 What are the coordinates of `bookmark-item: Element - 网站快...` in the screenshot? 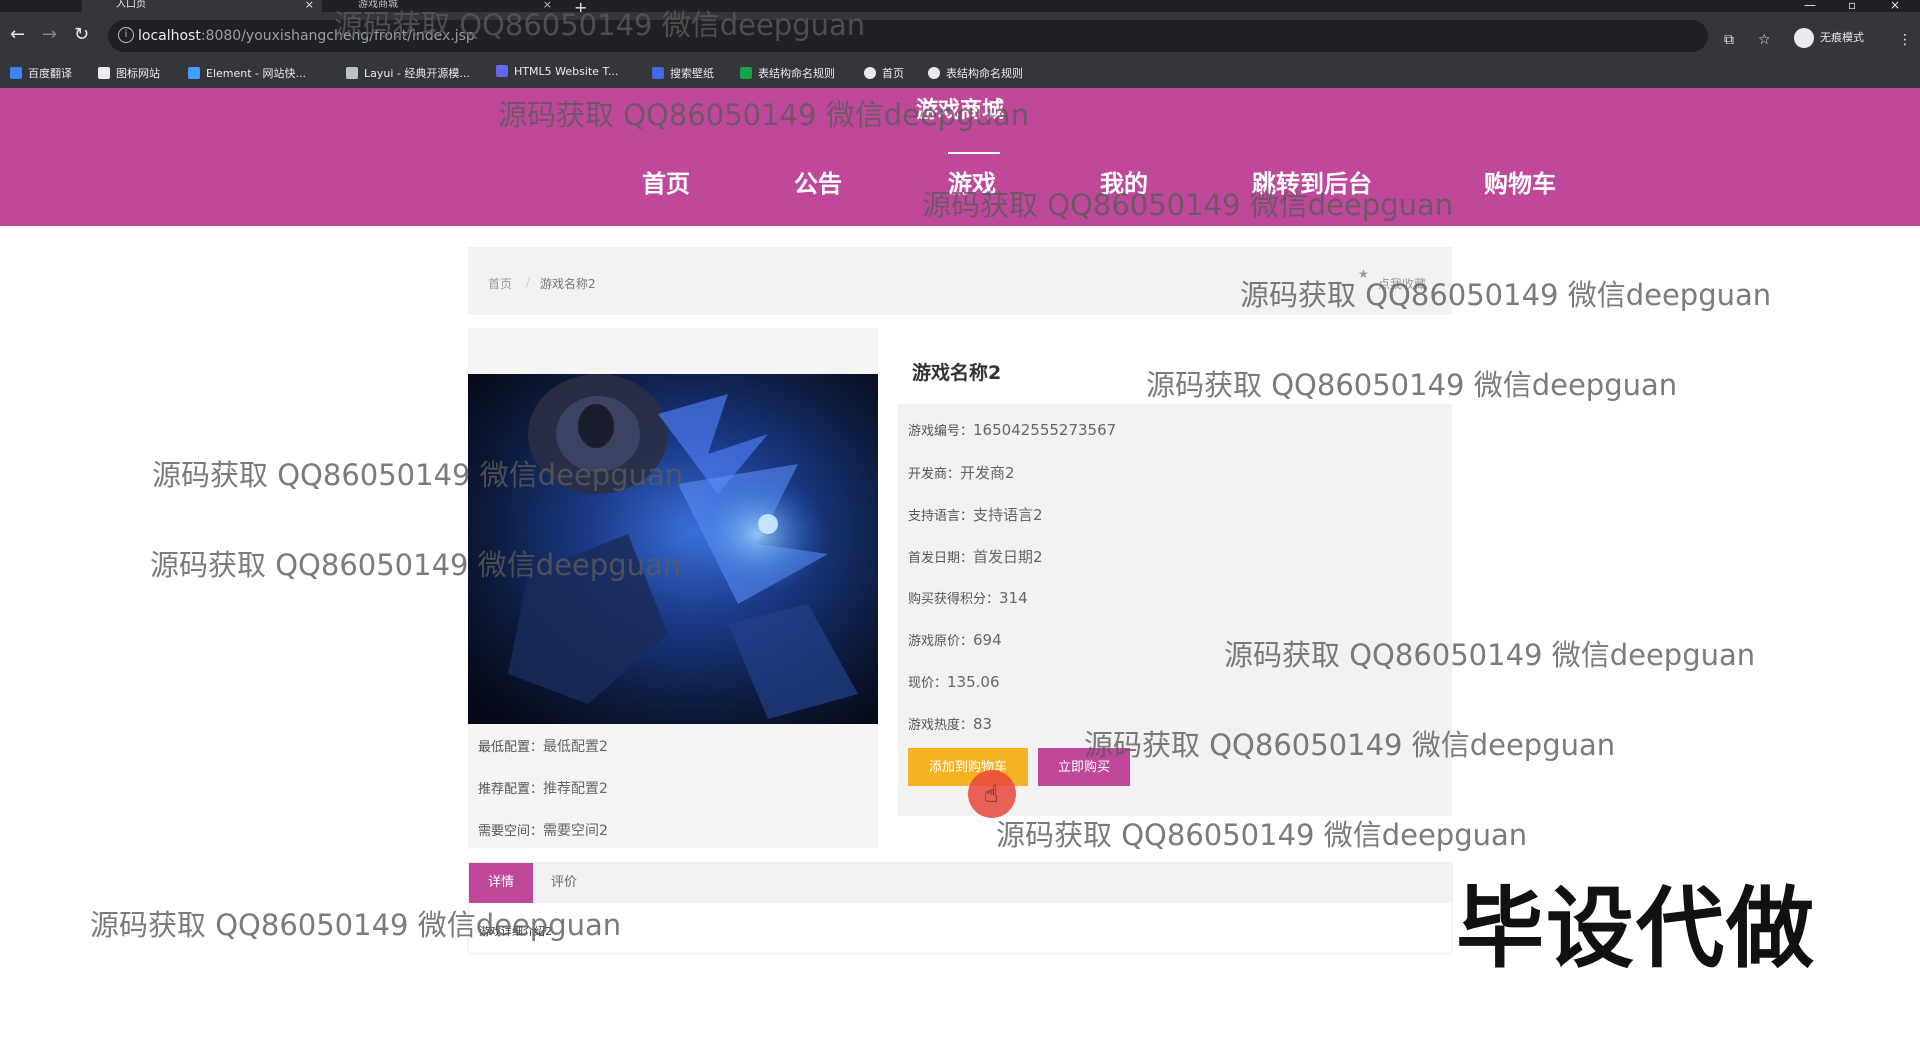 It's located at (247, 73).